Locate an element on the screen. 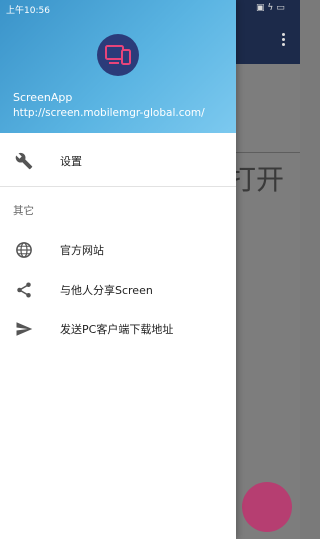  wrench-icon is located at coordinates (24, 161).